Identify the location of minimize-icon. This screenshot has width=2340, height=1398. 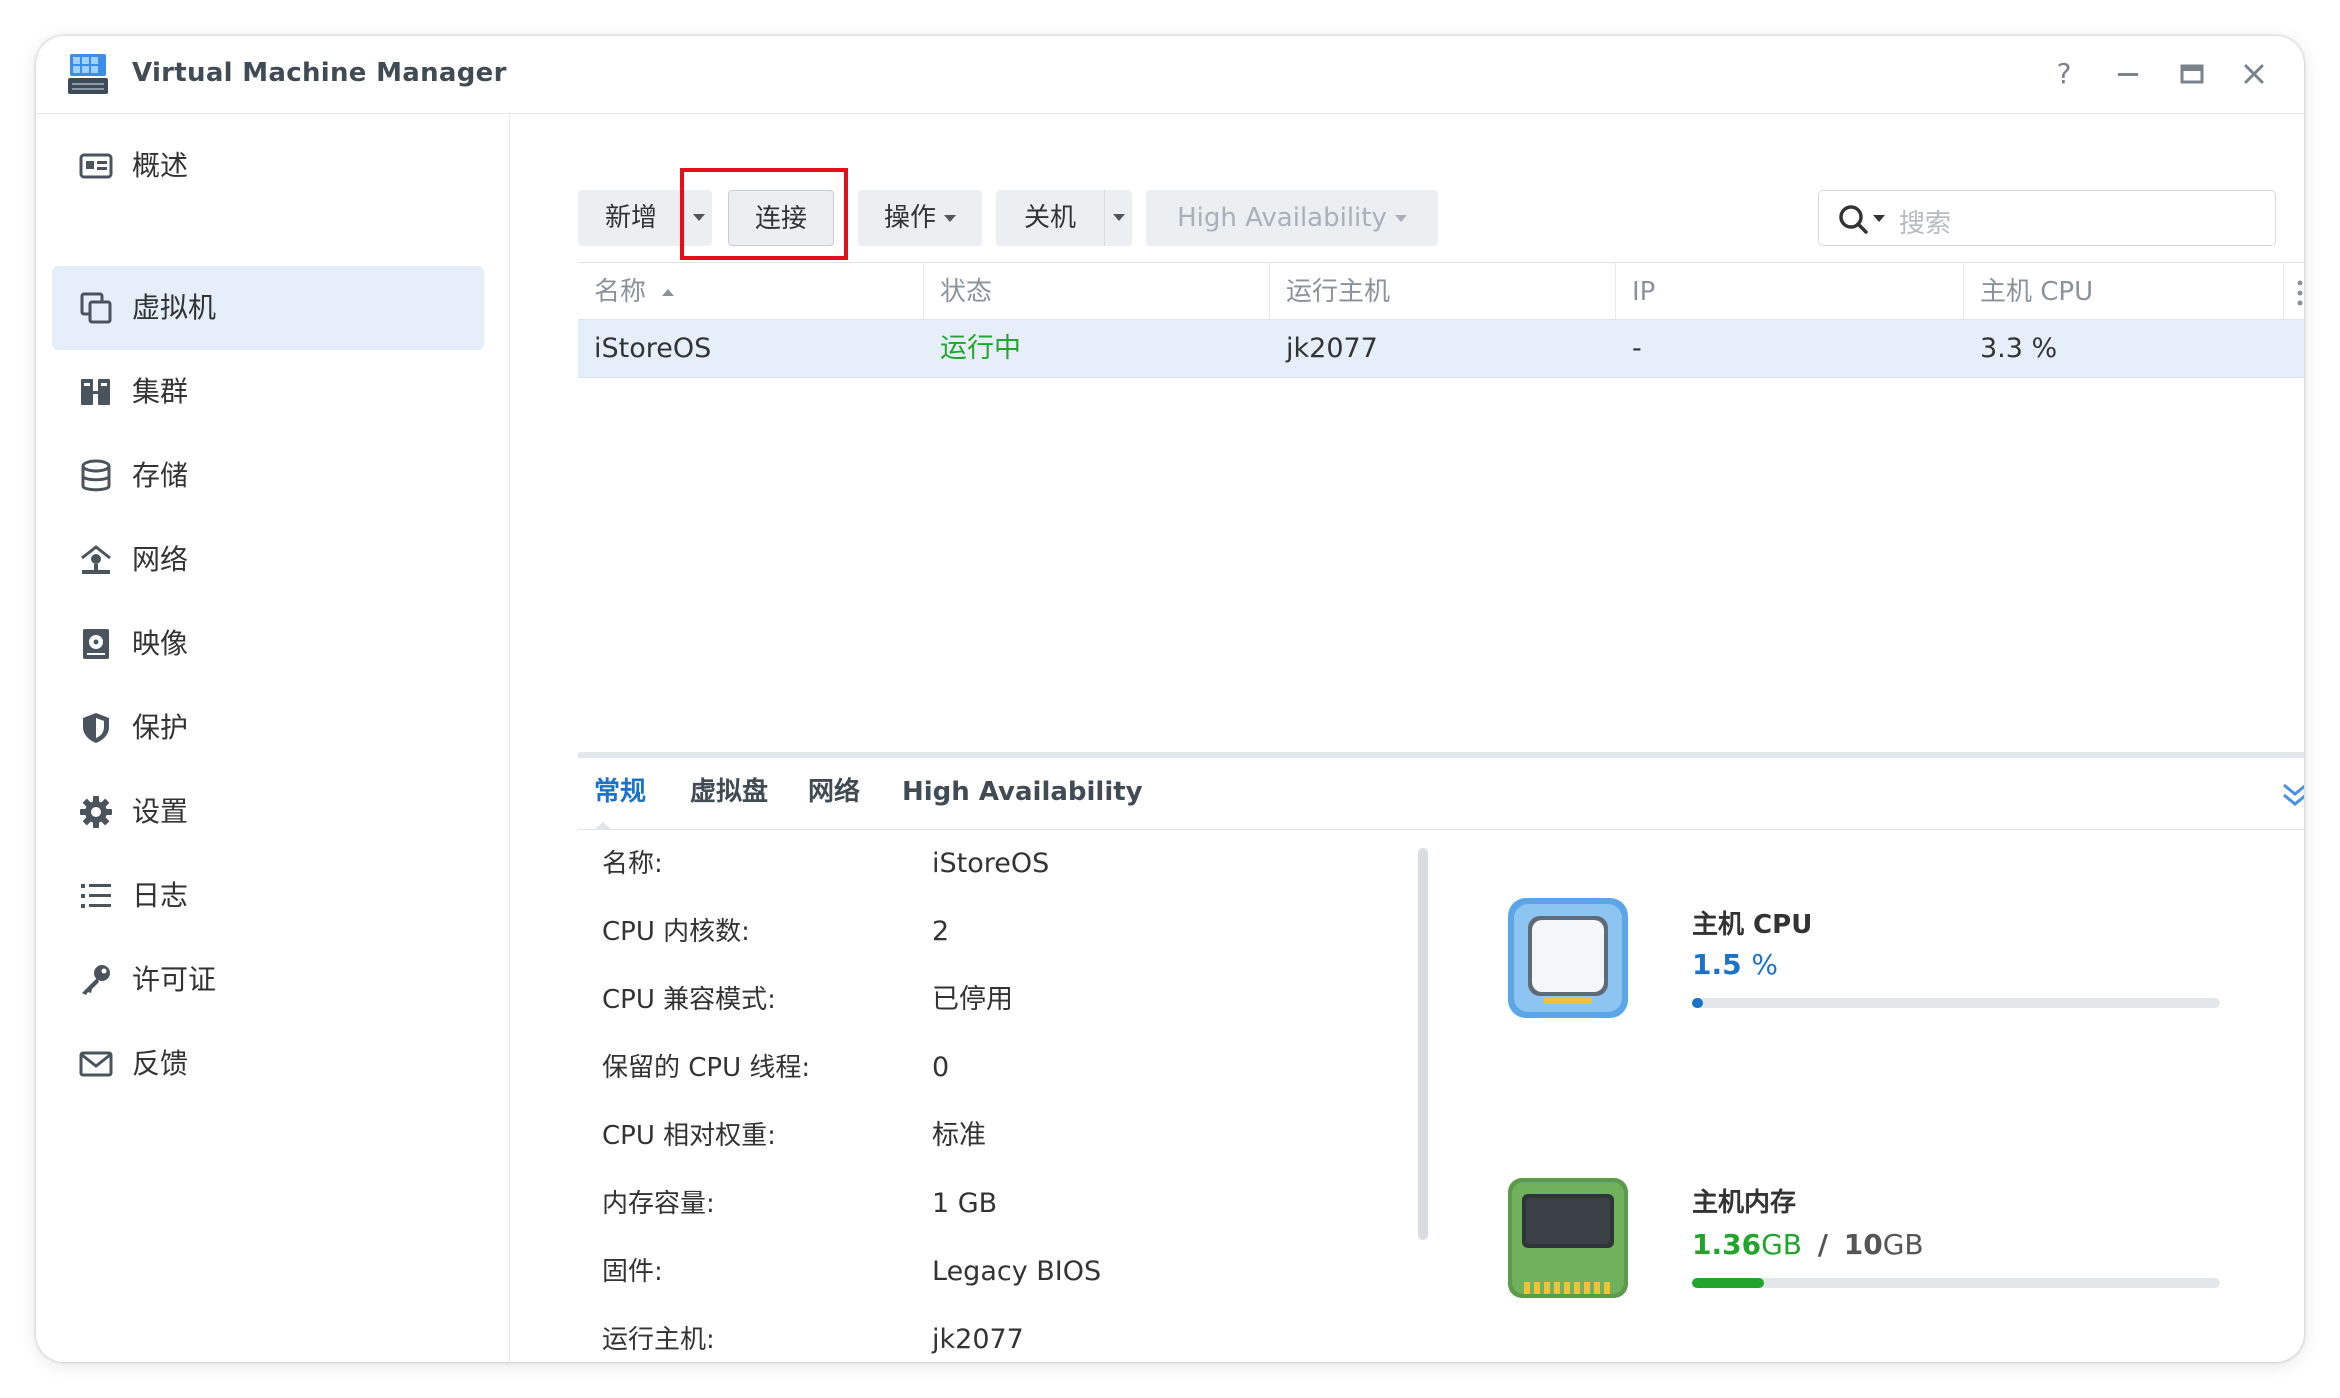
(2128, 74).